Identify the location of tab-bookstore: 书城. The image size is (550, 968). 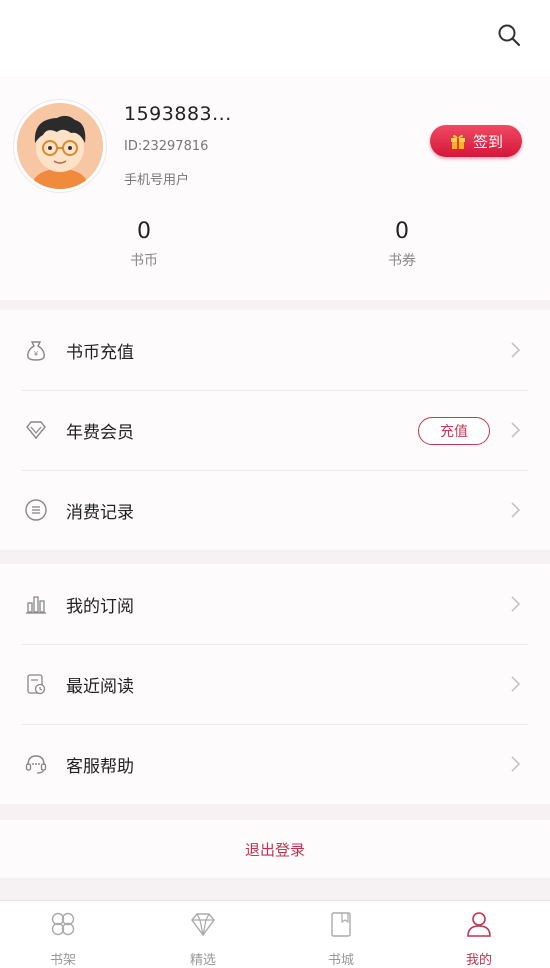
(341, 934).